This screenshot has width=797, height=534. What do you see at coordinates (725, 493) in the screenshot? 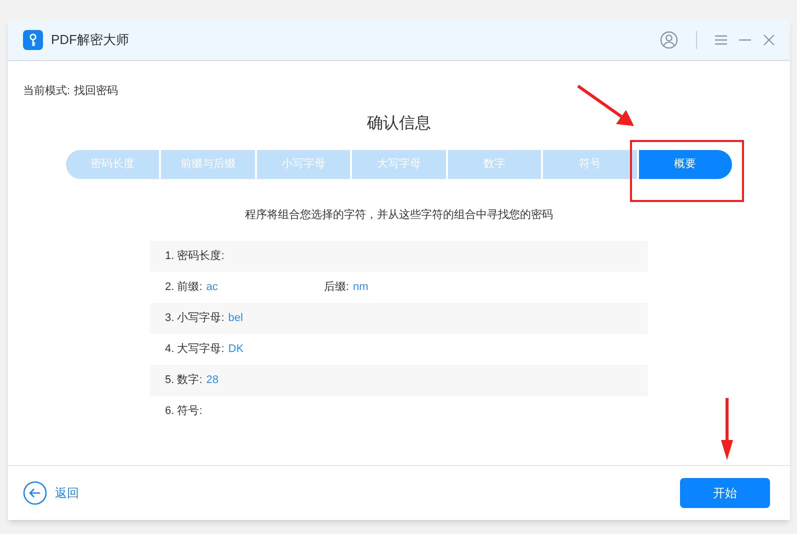
I see `start-button: 开始` at bounding box center [725, 493].